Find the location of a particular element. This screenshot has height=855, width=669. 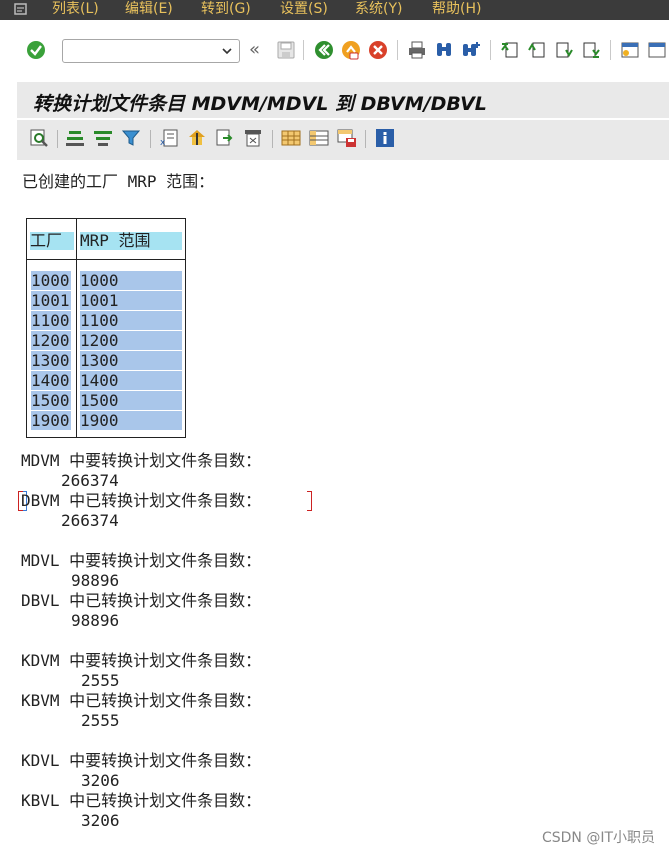

new-session-icon is located at coordinates (630, 50).